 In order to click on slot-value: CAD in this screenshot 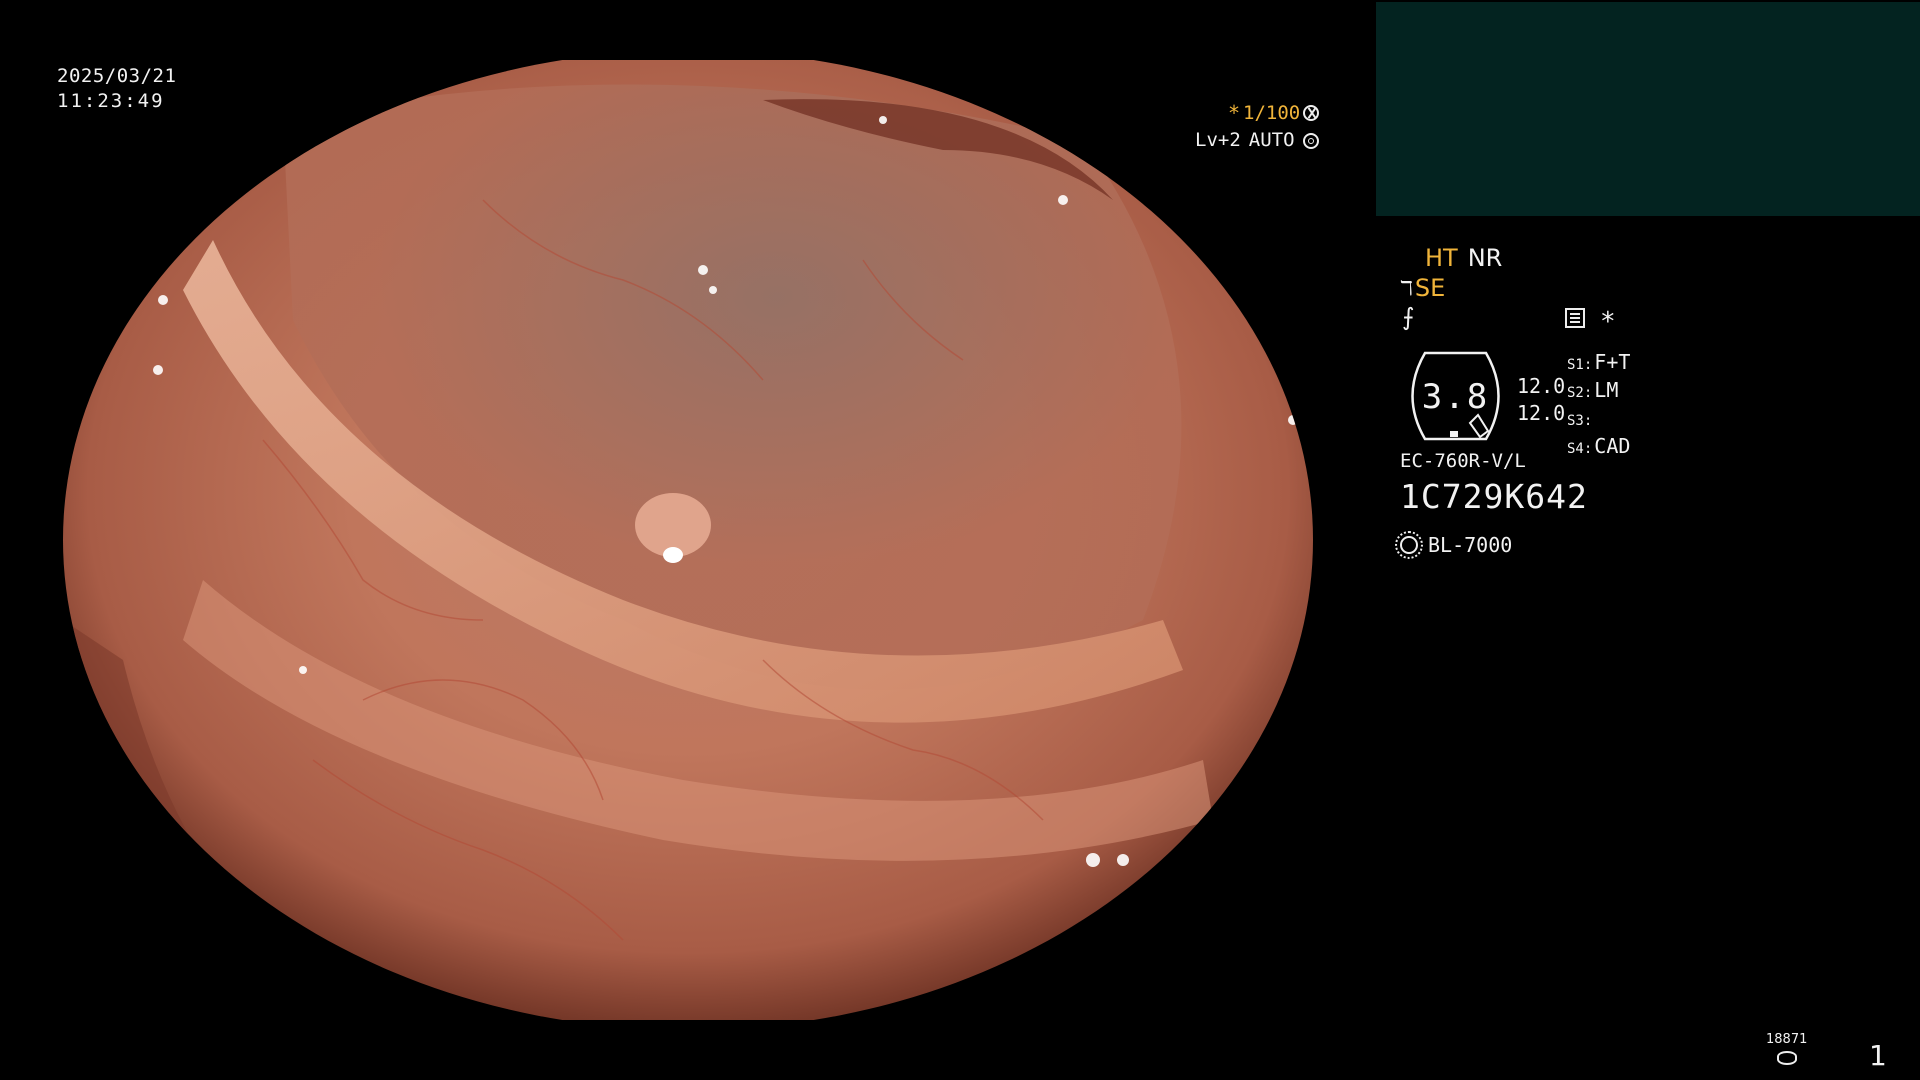, I will do `click(1612, 446)`.